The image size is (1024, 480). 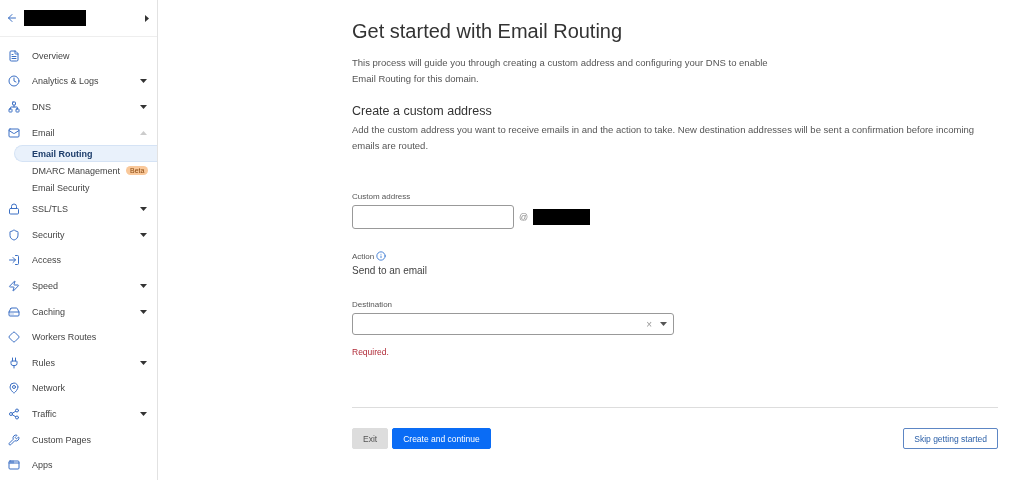 I want to click on at-sign: @, so click(x=524, y=217).